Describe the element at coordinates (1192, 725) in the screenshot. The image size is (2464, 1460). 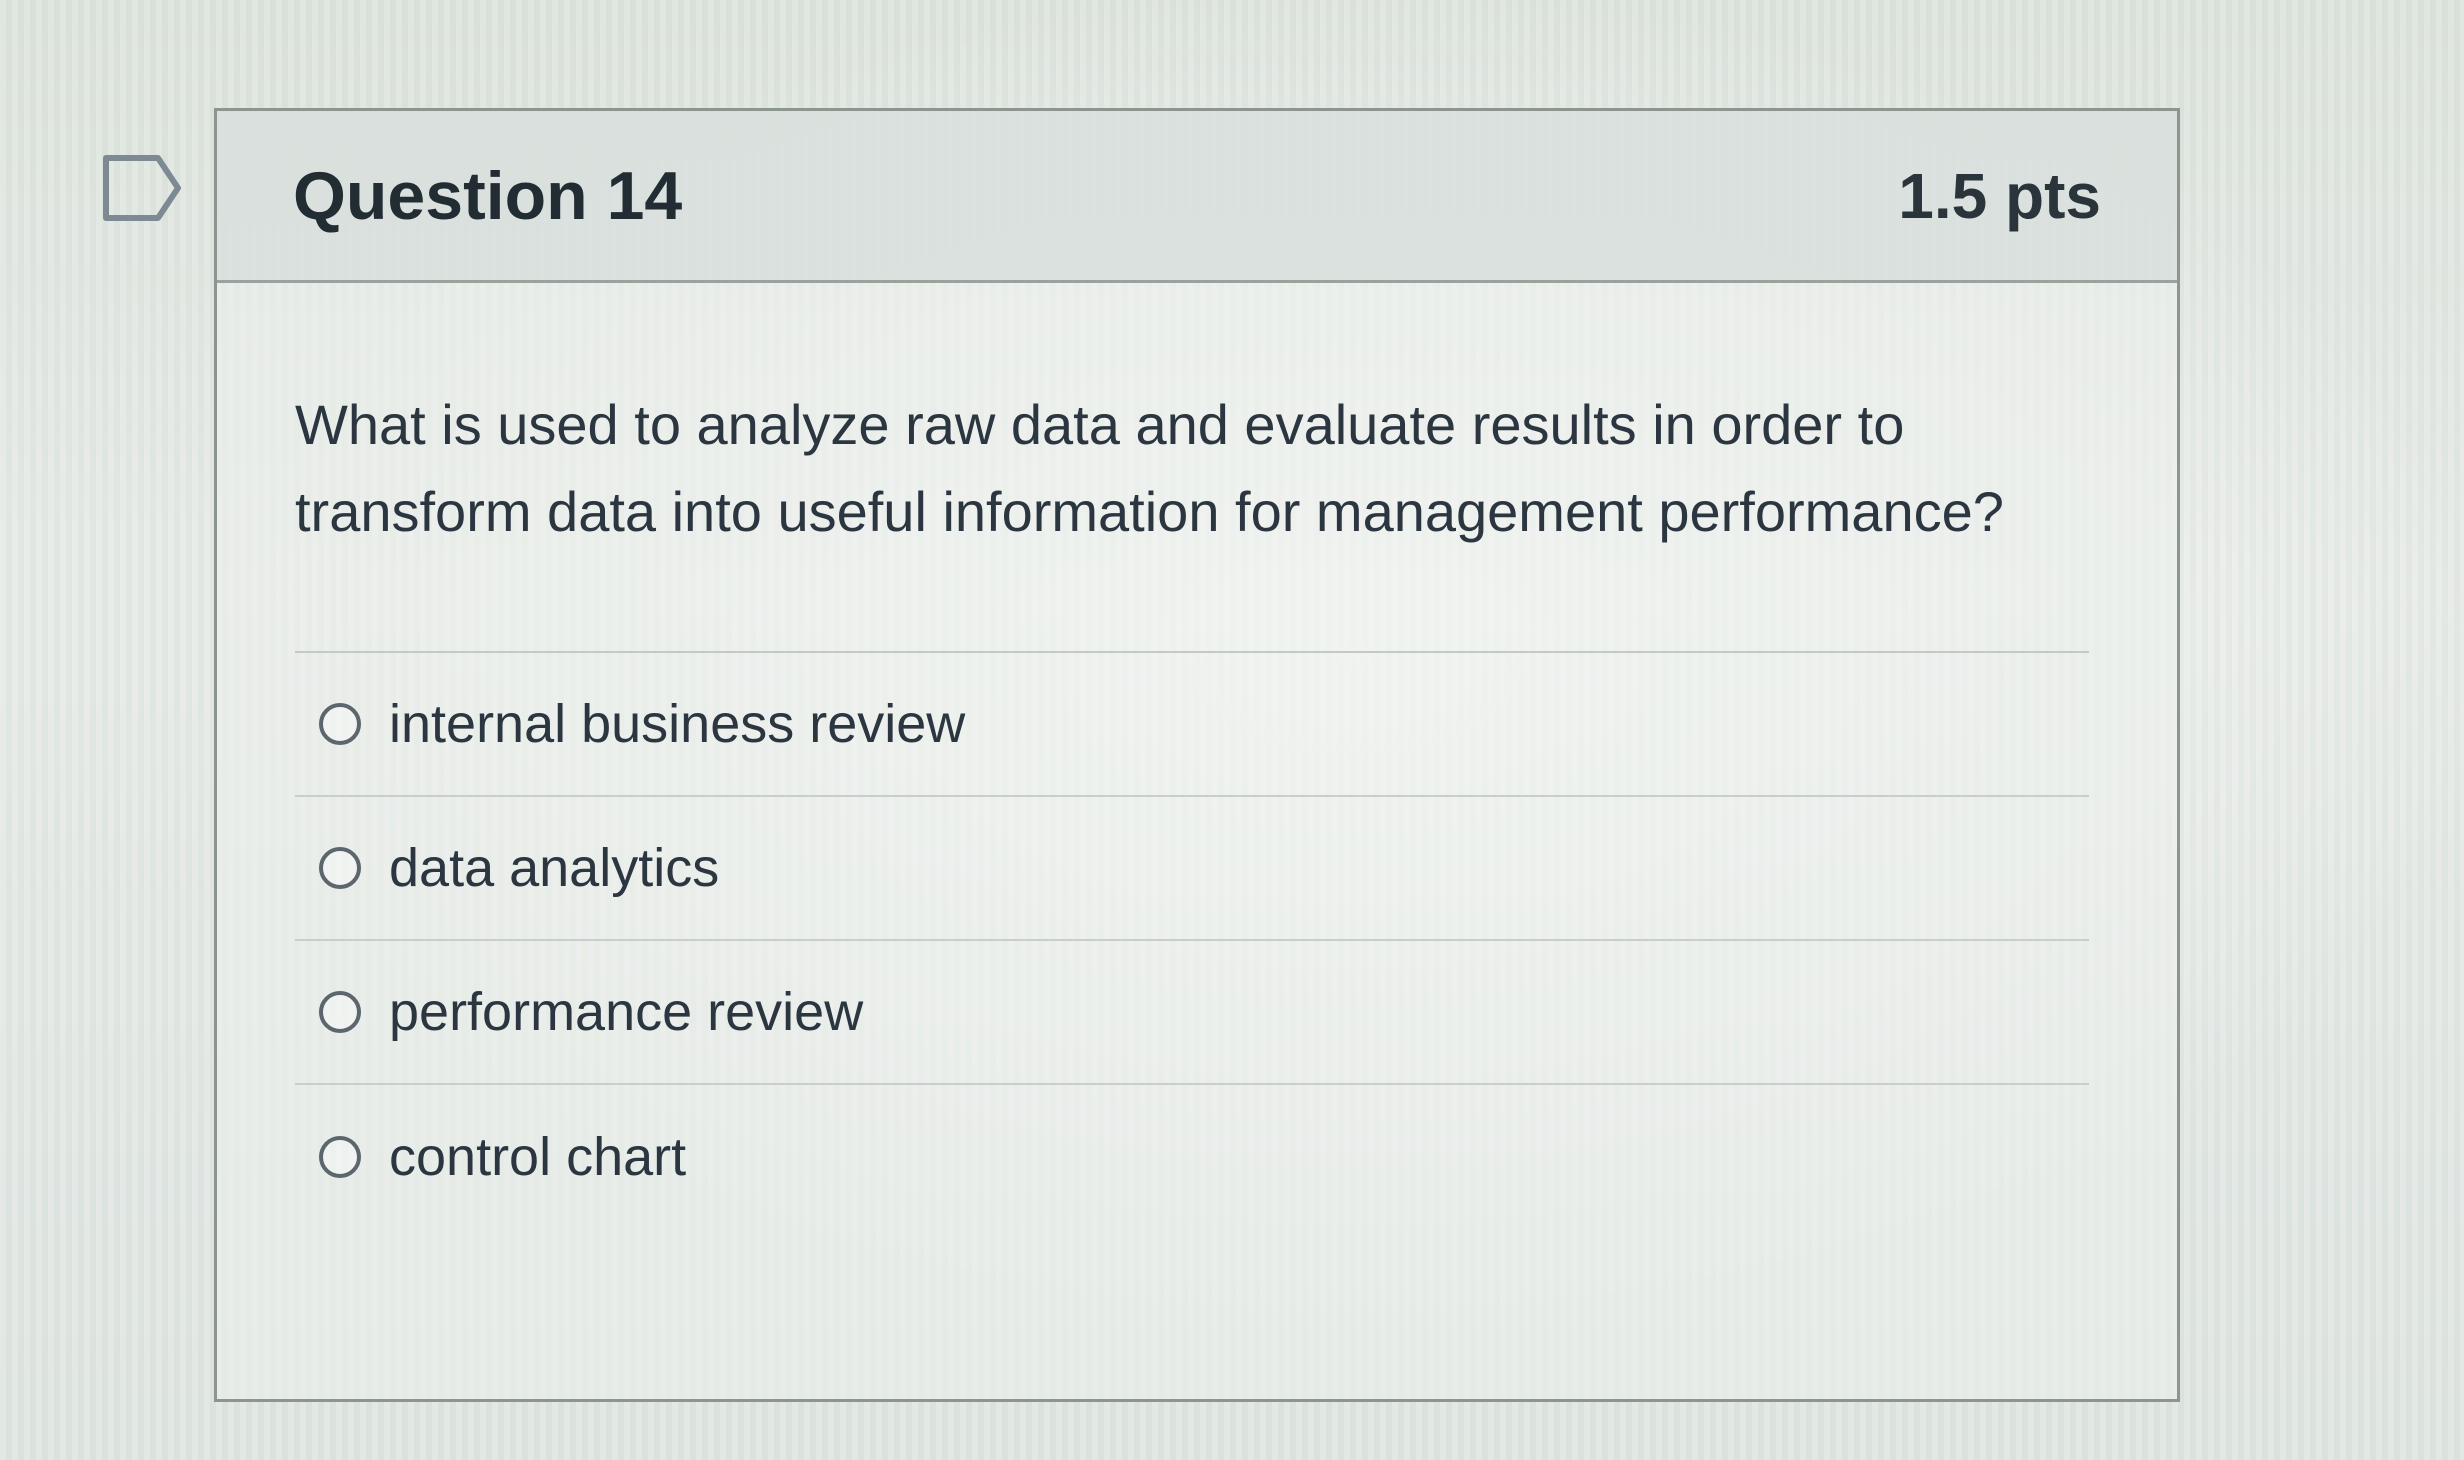
I see `answer-option: internal business review` at that location.